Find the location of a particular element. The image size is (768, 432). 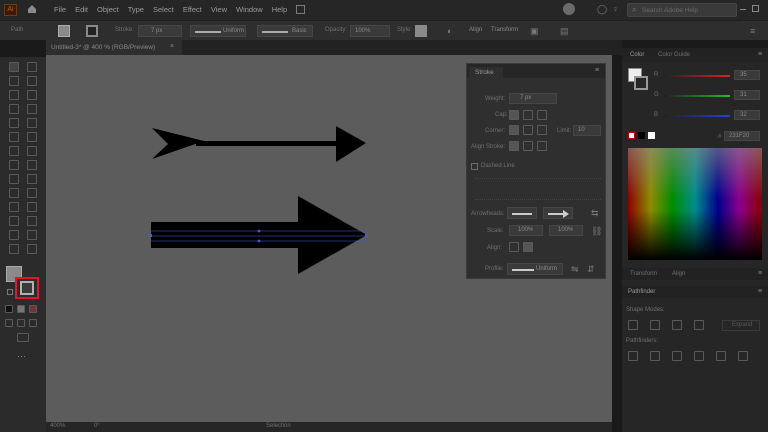

align-center-icon is located at coordinates (514, 146).